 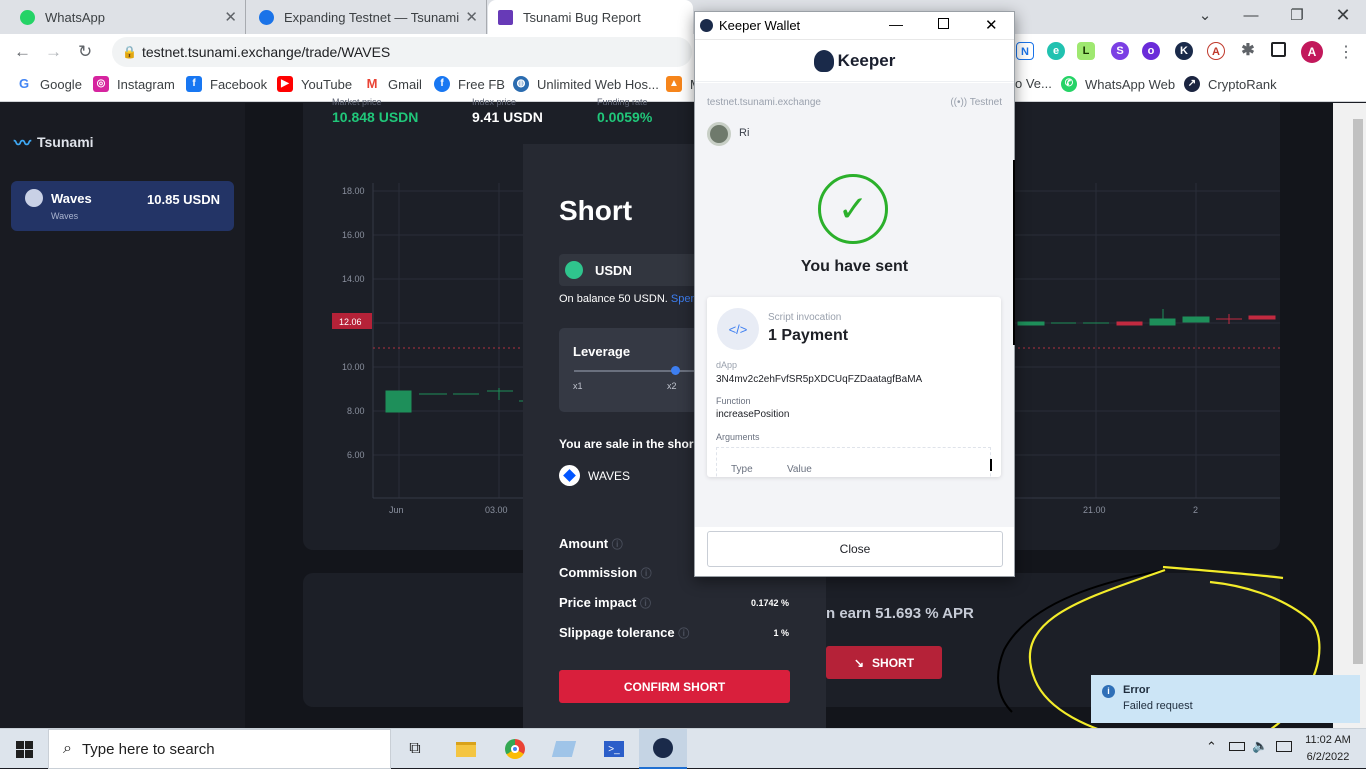 What do you see at coordinates (134, 84) in the screenshot?
I see `bookmark-instagram: ◎ Instagram` at bounding box center [134, 84].